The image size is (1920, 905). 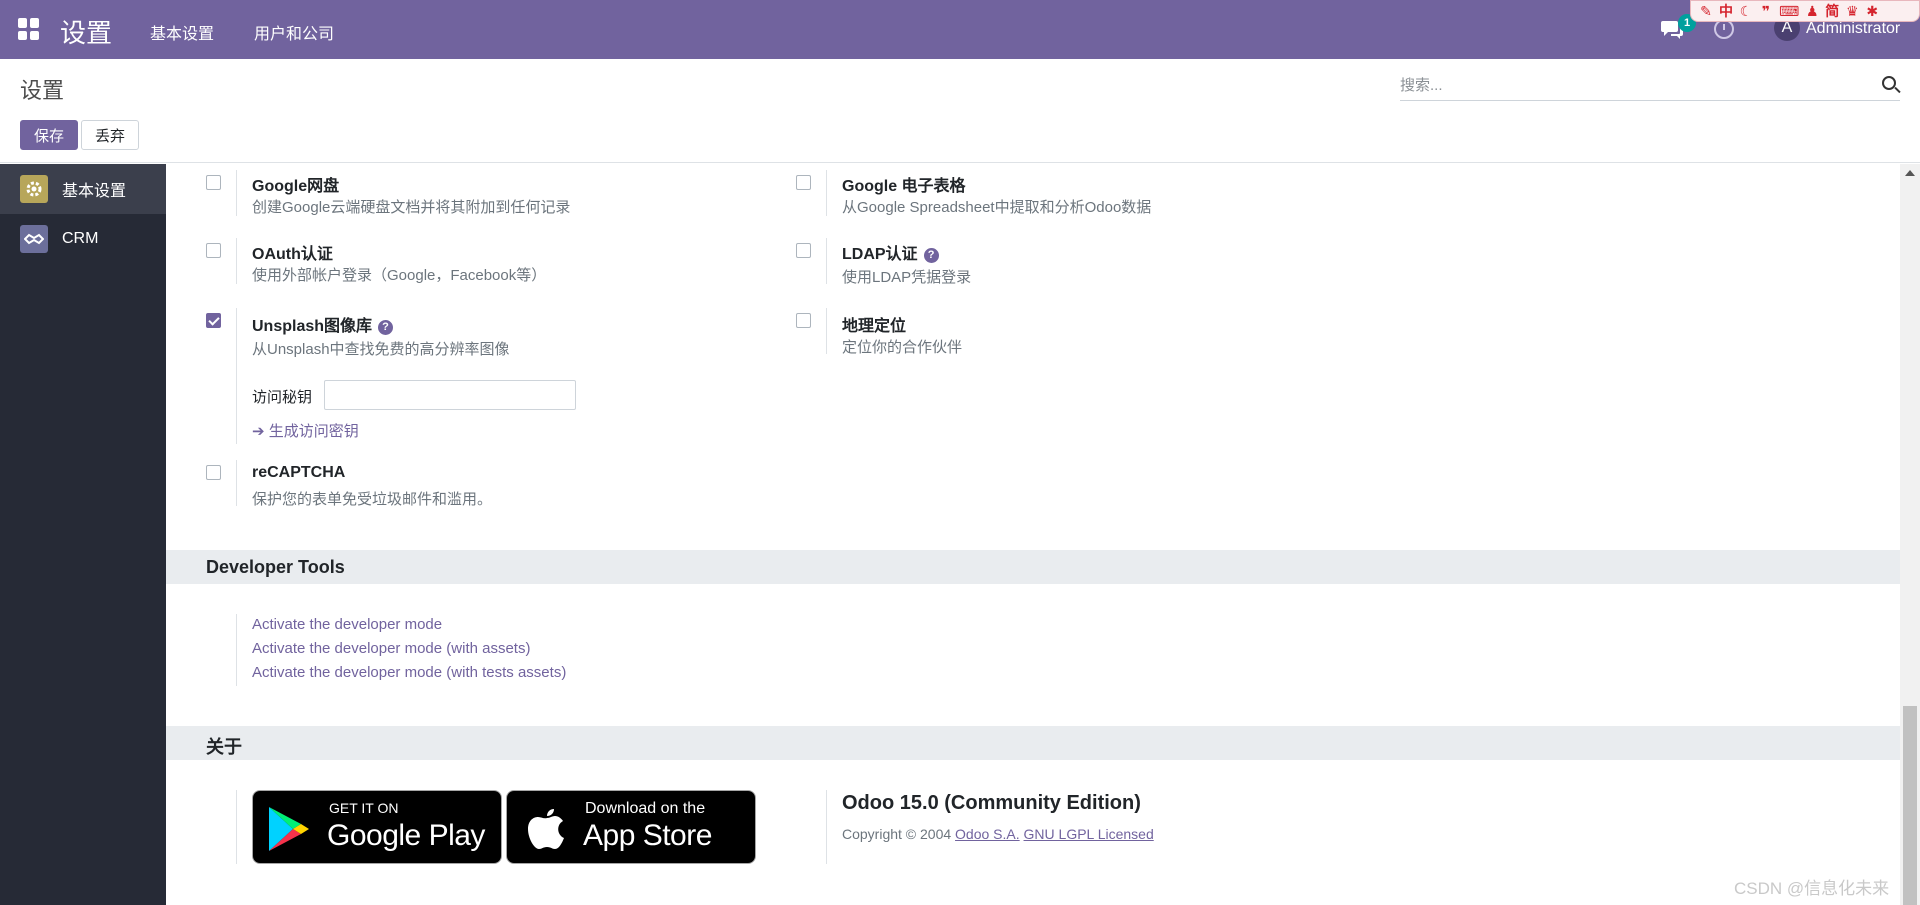 What do you see at coordinates (1724, 29) in the screenshot?
I see `activity-clock-icon` at bounding box center [1724, 29].